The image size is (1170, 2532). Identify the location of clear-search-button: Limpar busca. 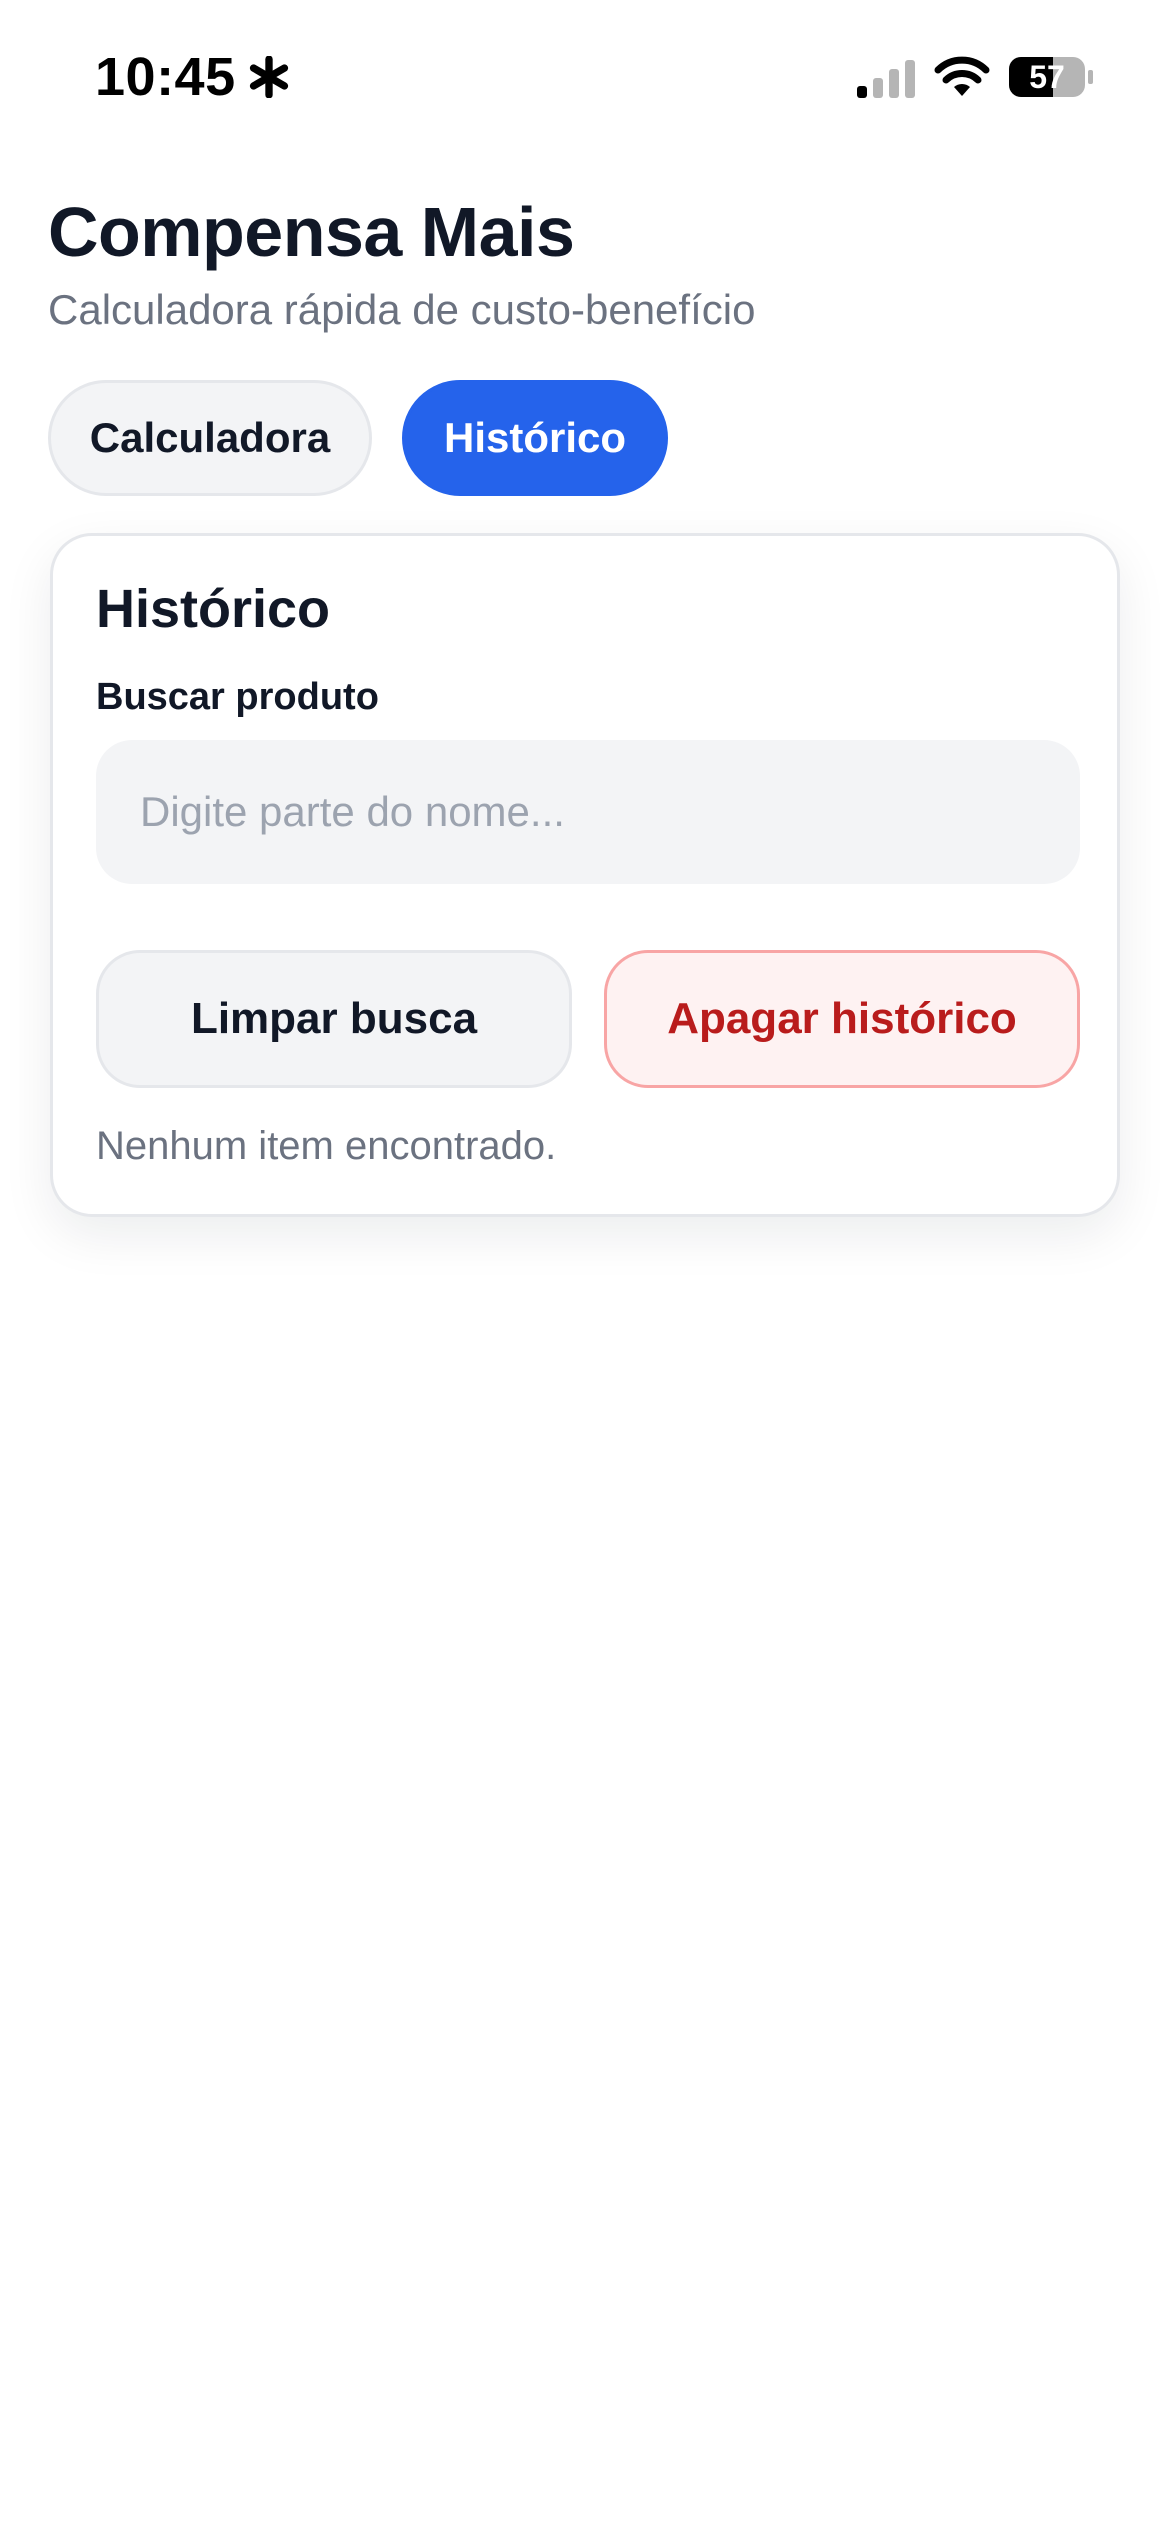
(334, 1019).